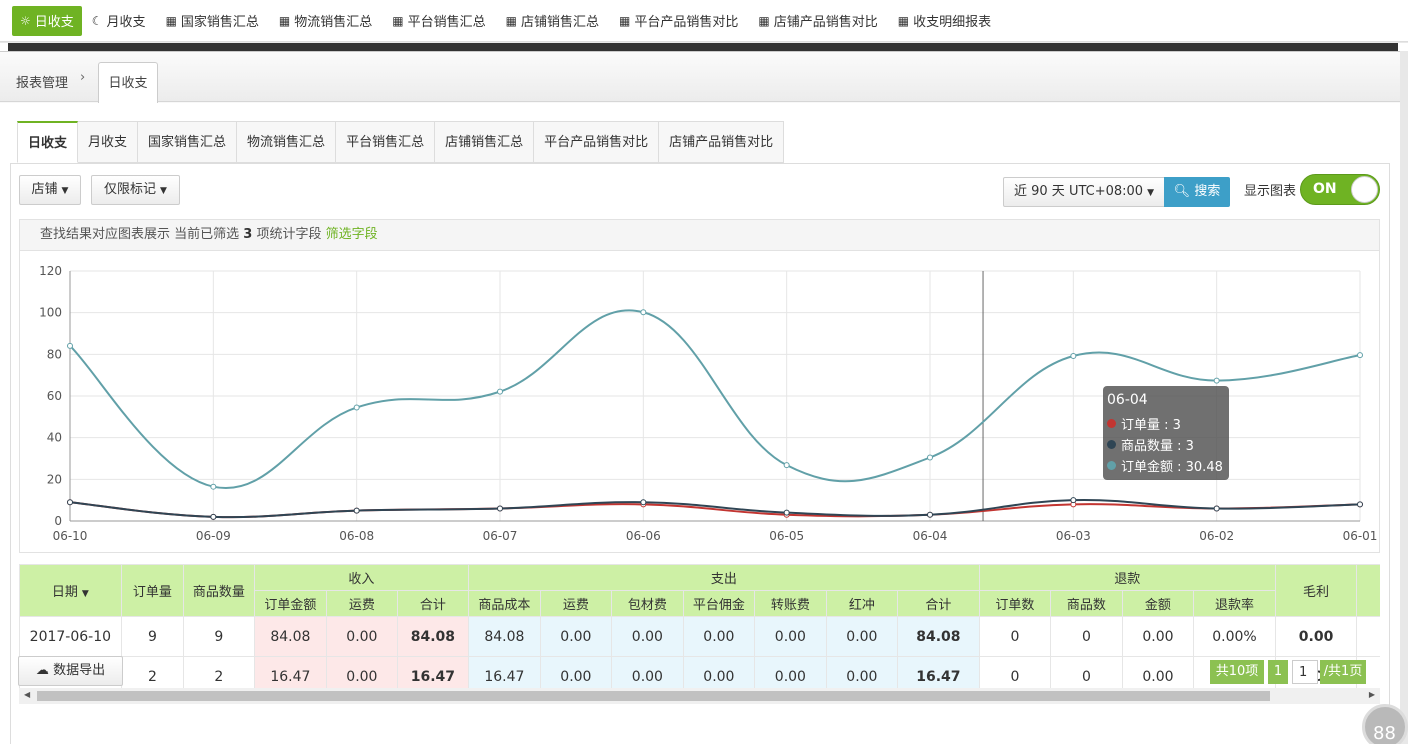  Describe the element at coordinates (54, 354) in the screenshot. I see `y-tick-label: 80` at that location.